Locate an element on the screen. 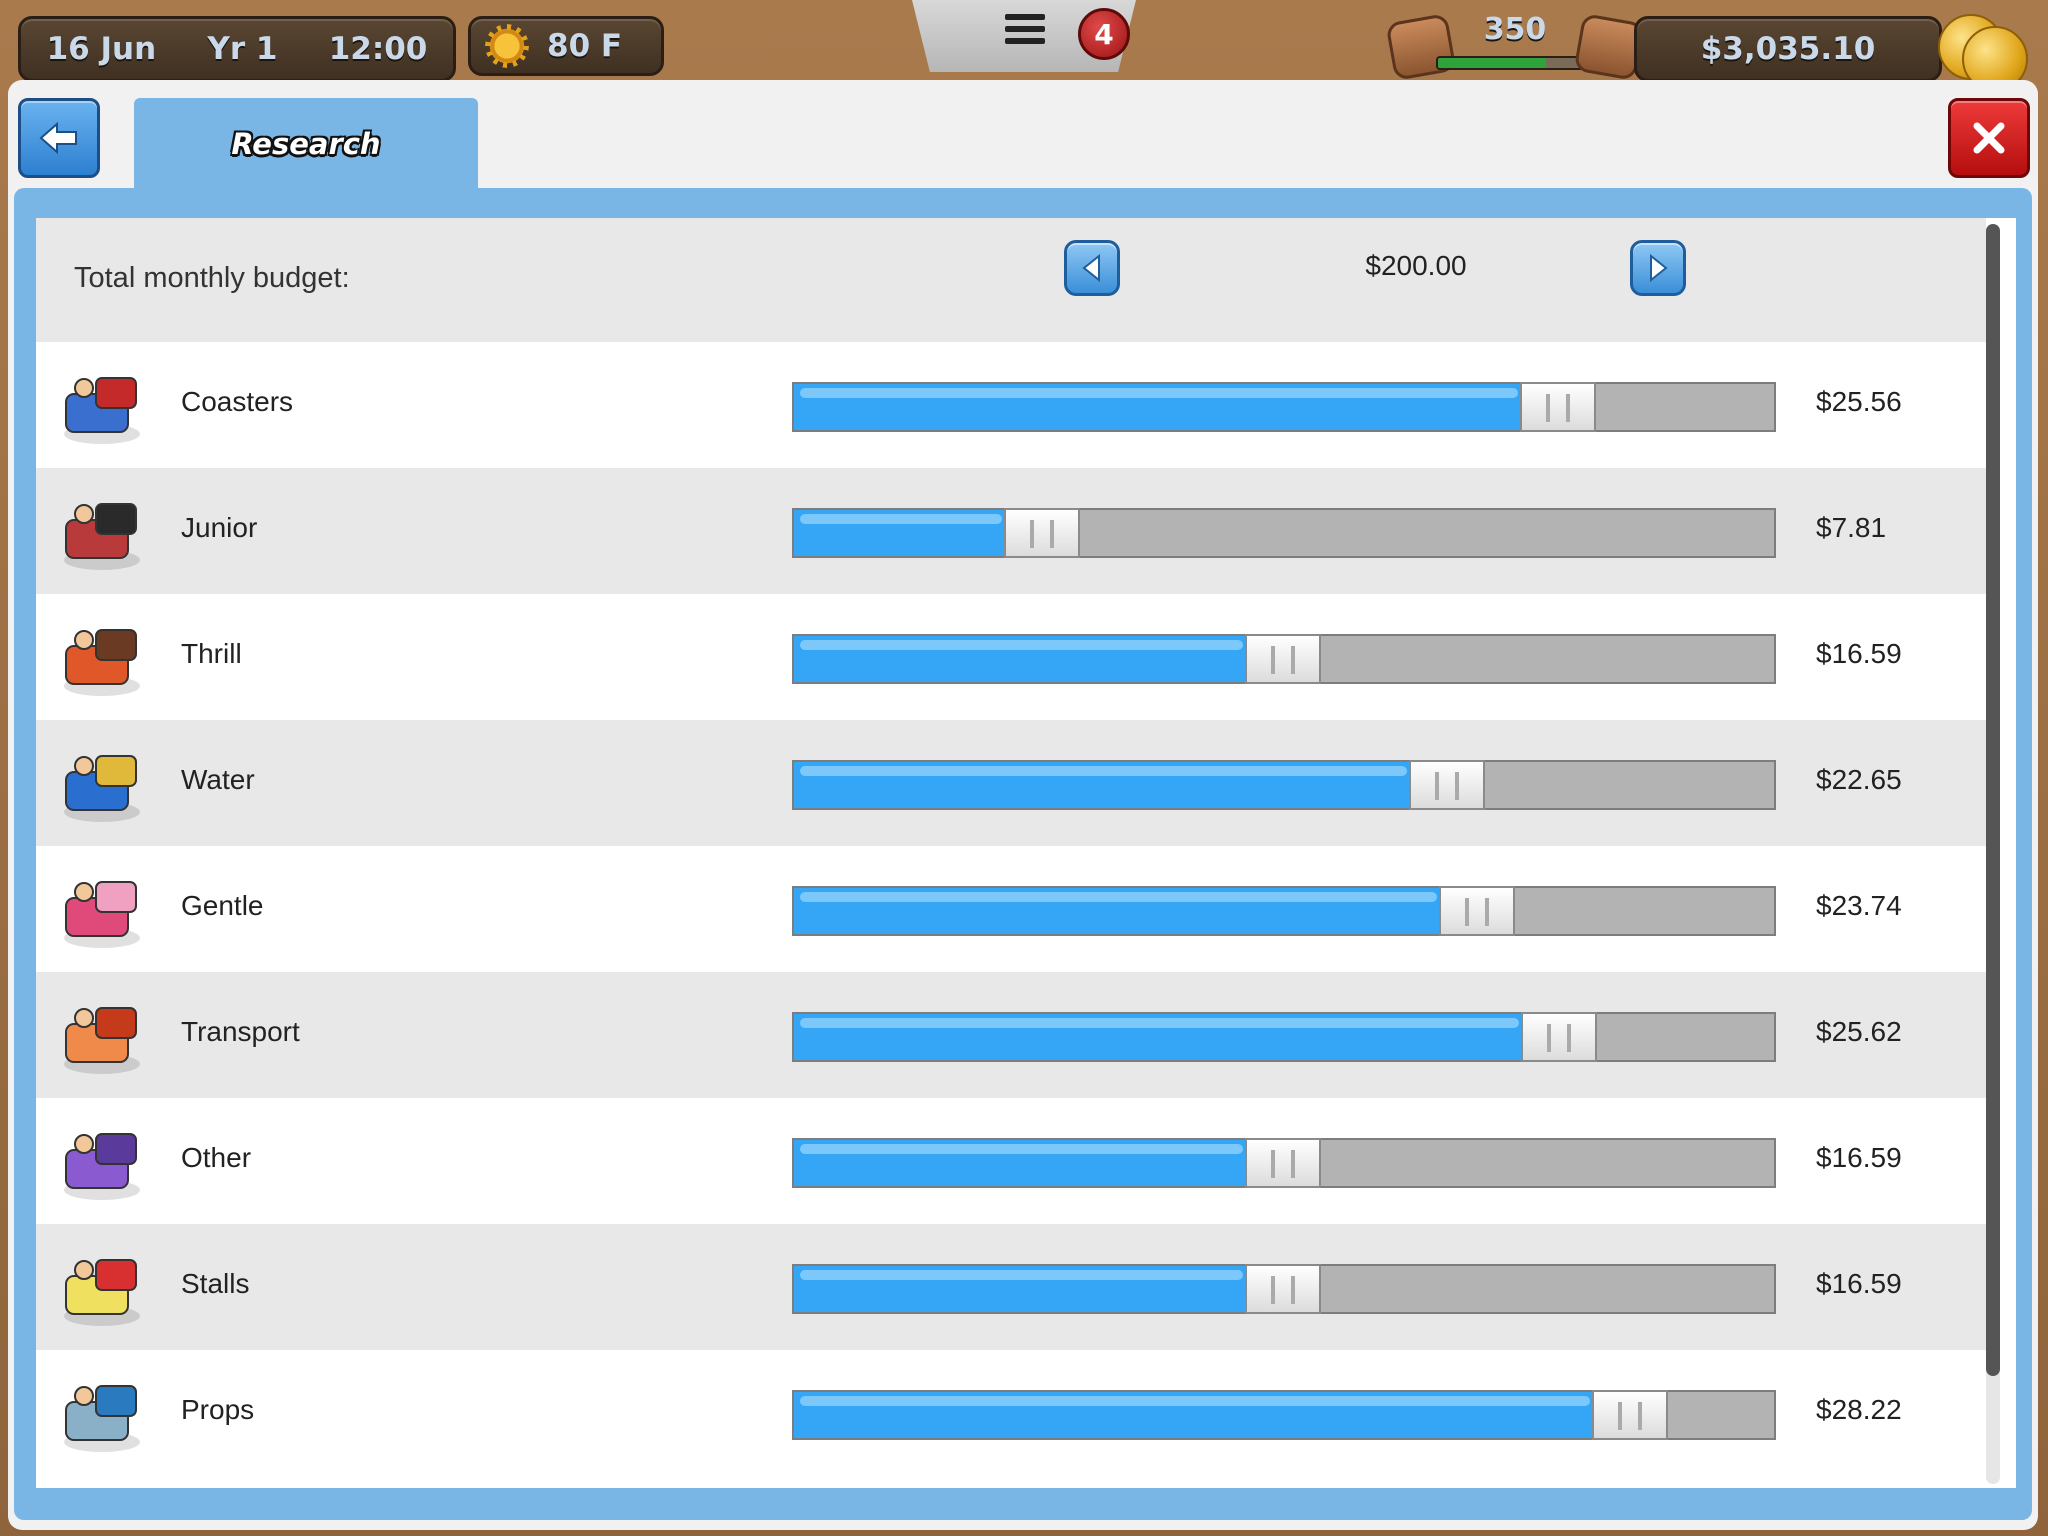 The width and height of the screenshot is (2048, 1536). research-row-transport: Transport $25.62 is located at coordinates (1011, 1035).